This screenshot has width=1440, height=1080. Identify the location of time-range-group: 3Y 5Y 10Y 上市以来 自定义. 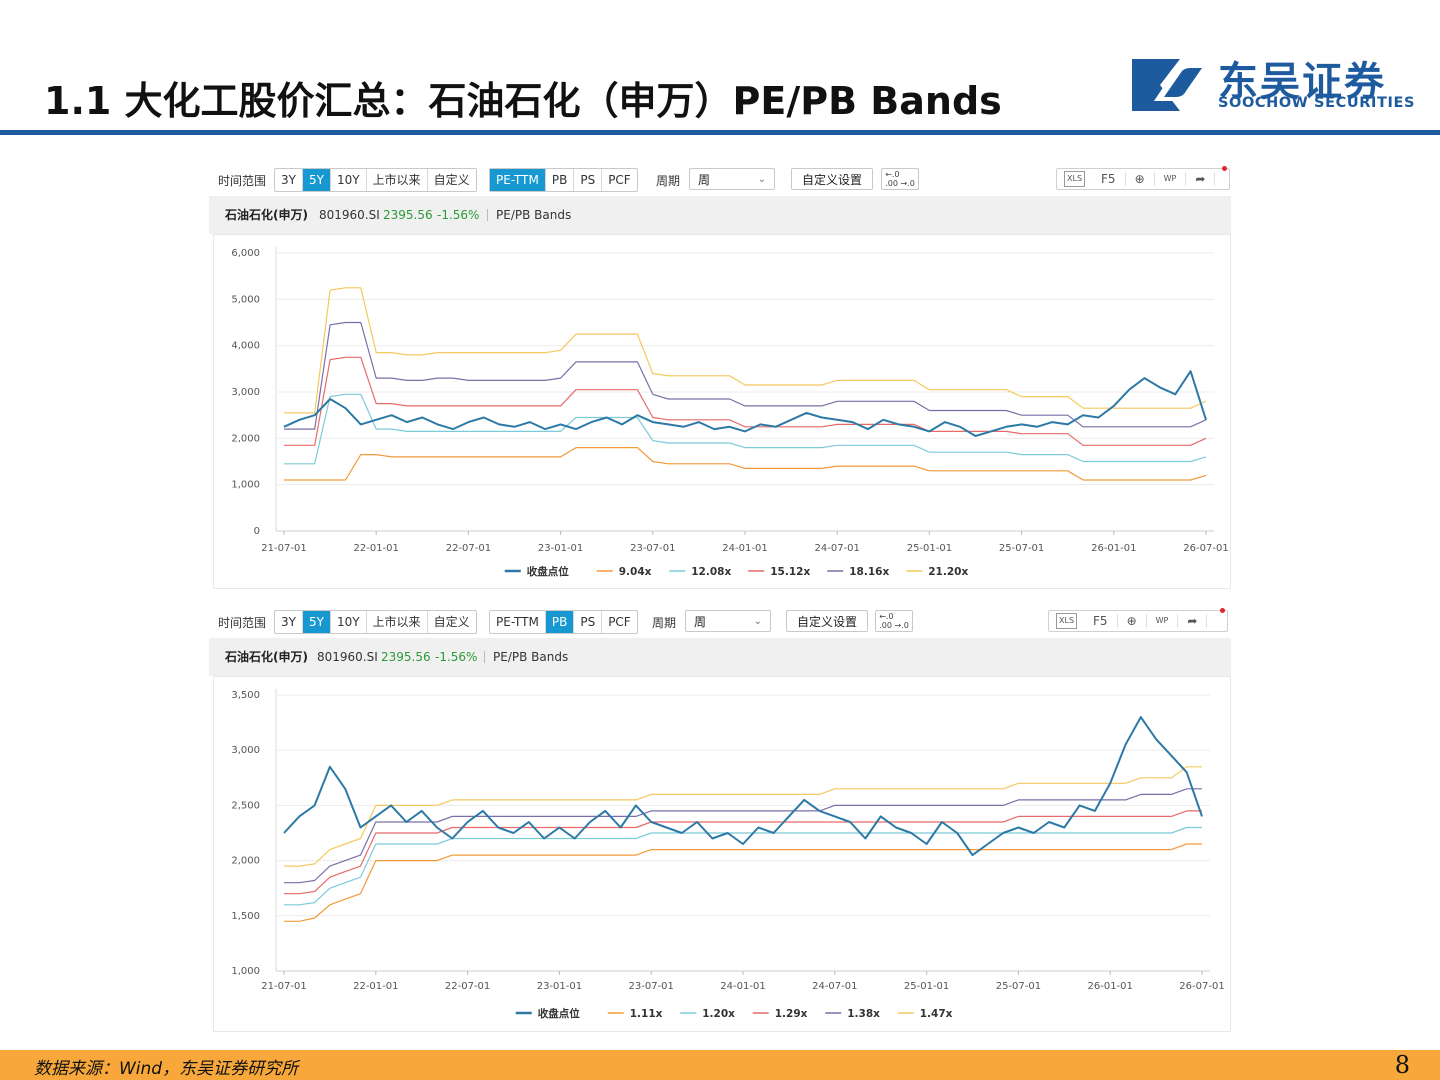
(375, 622).